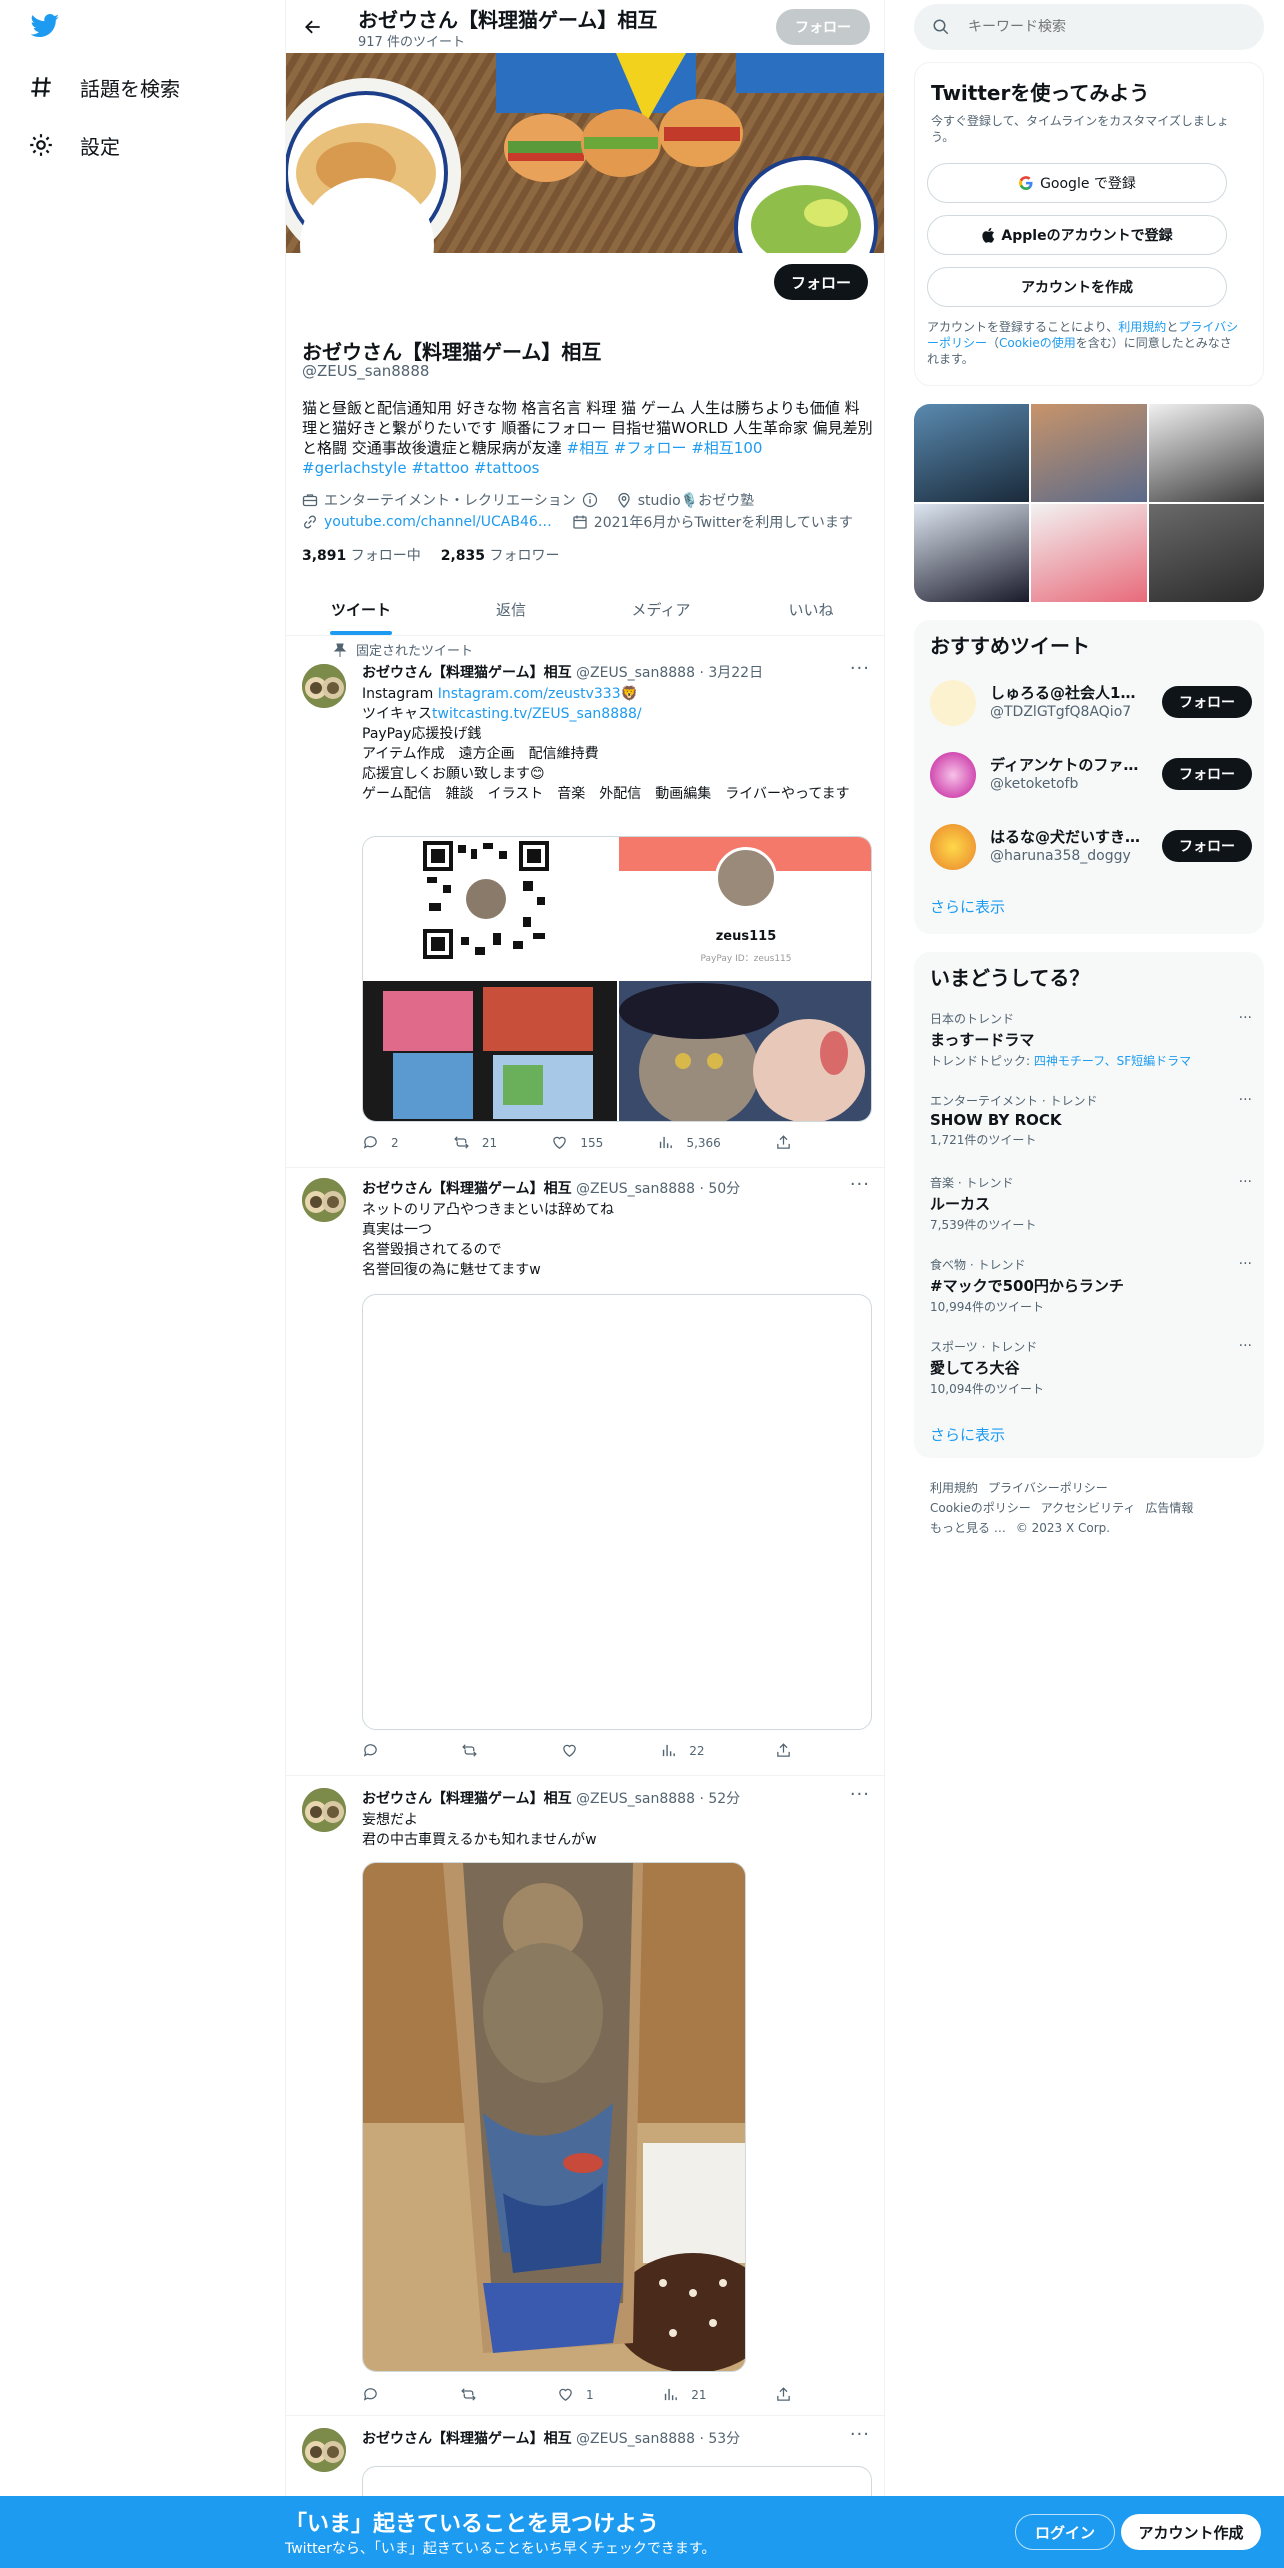  Describe the element at coordinates (511, 609) in the screenshot. I see `tab-replies: 返信` at that location.